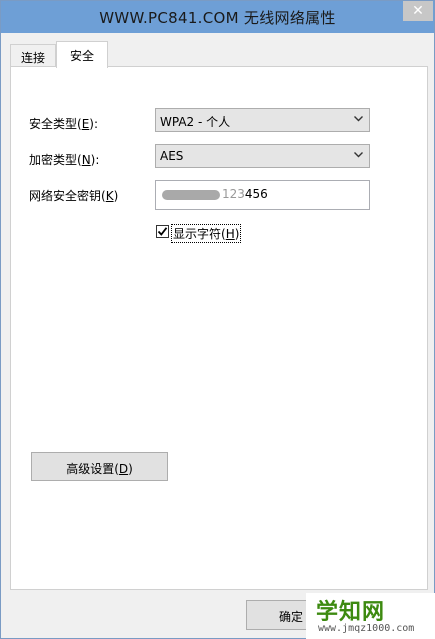 This screenshot has width=435, height=639. What do you see at coordinates (64, 160) in the screenshot?
I see `encryption-type-label: 加密类型(N):` at bounding box center [64, 160].